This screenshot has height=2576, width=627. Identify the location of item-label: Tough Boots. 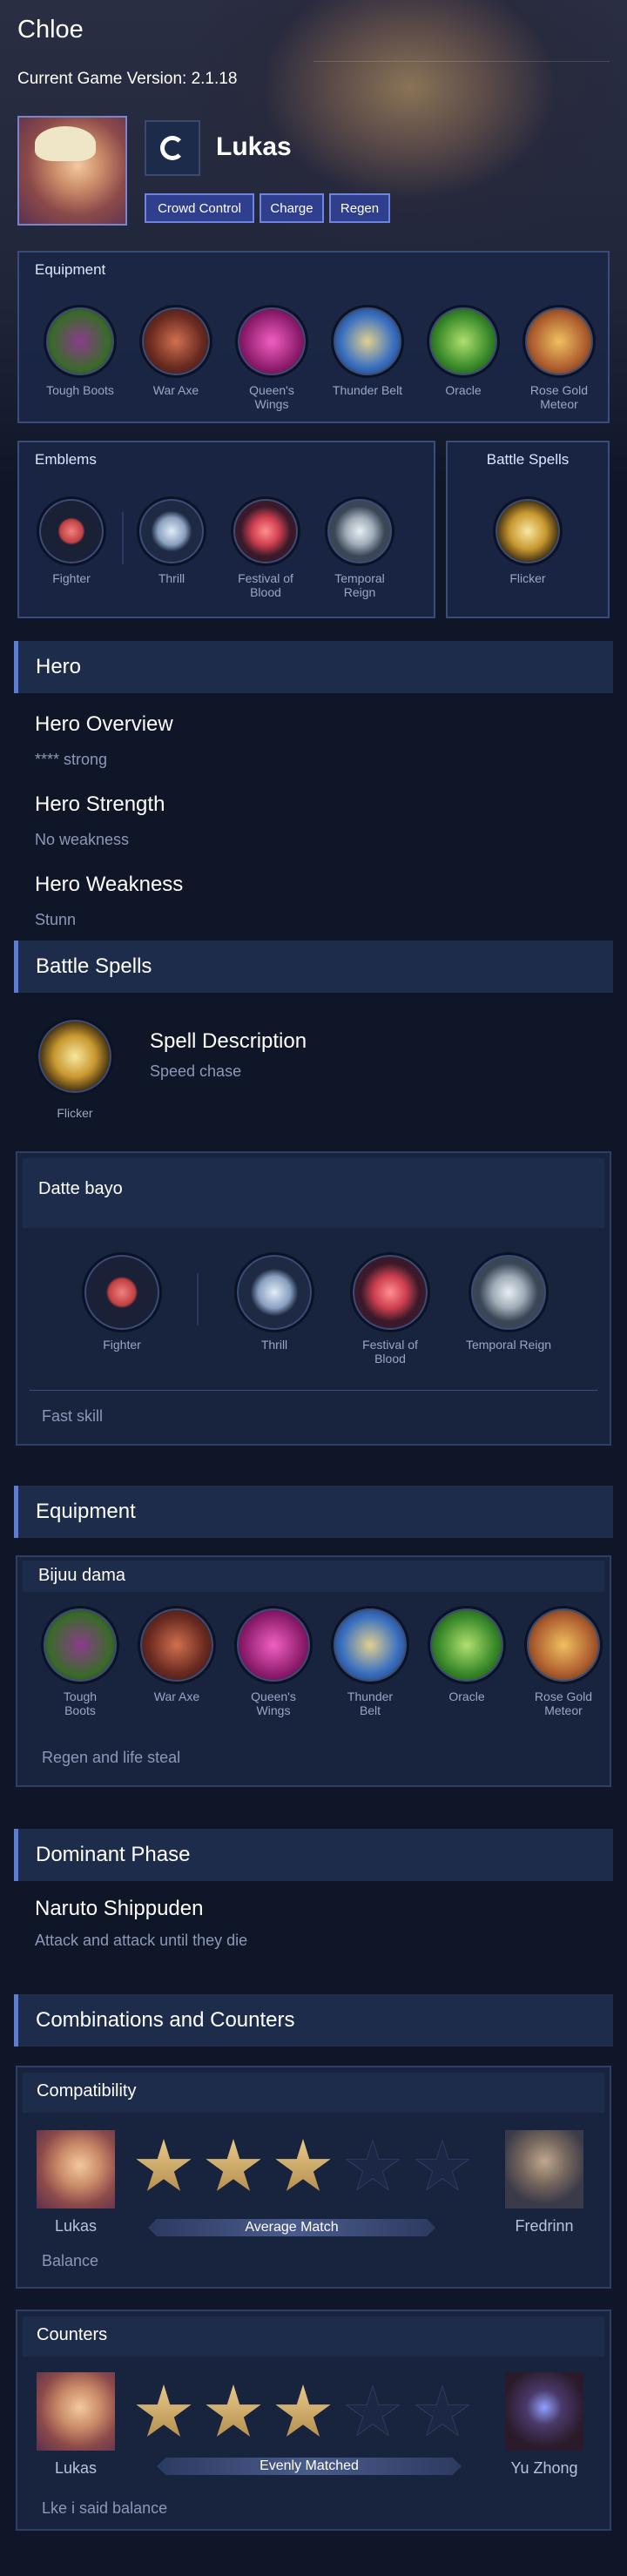
(80, 1703).